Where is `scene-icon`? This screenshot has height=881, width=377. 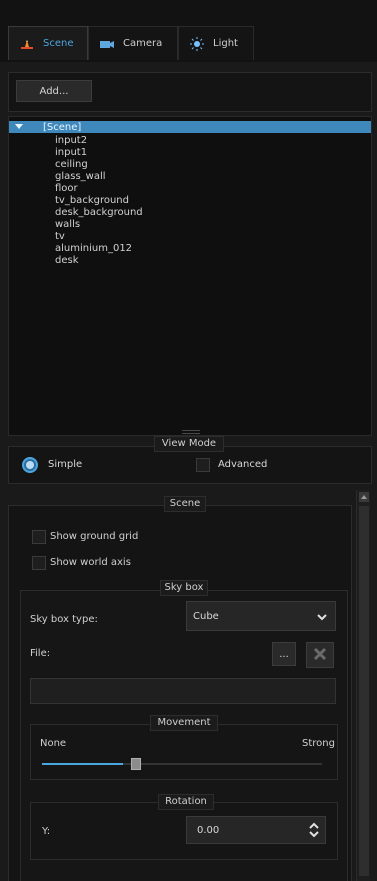 scene-icon is located at coordinates (27, 44).